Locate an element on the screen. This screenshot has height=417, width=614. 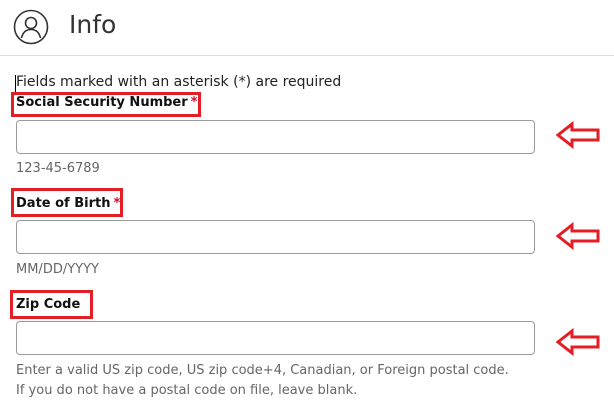
zip-input is located at coordinates (275, 338).